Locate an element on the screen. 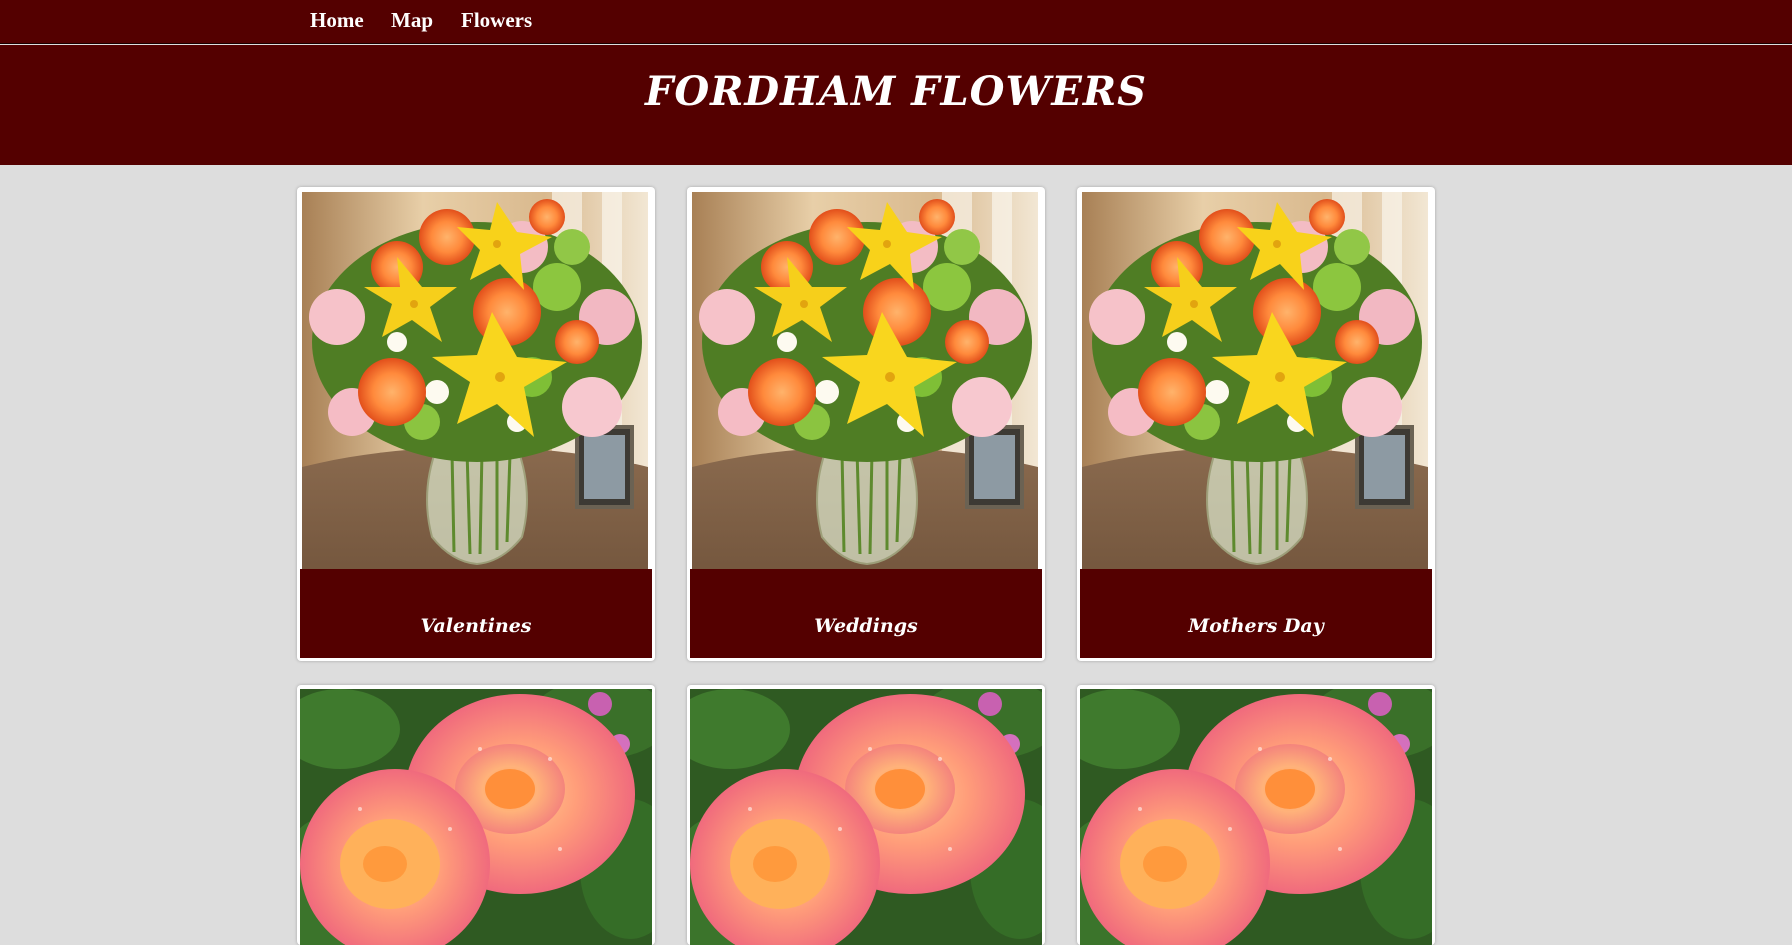 Image resolution: width=1792 pixels, height=945 pixels. nav-link-home: Home is located at coordinates (337, 20).